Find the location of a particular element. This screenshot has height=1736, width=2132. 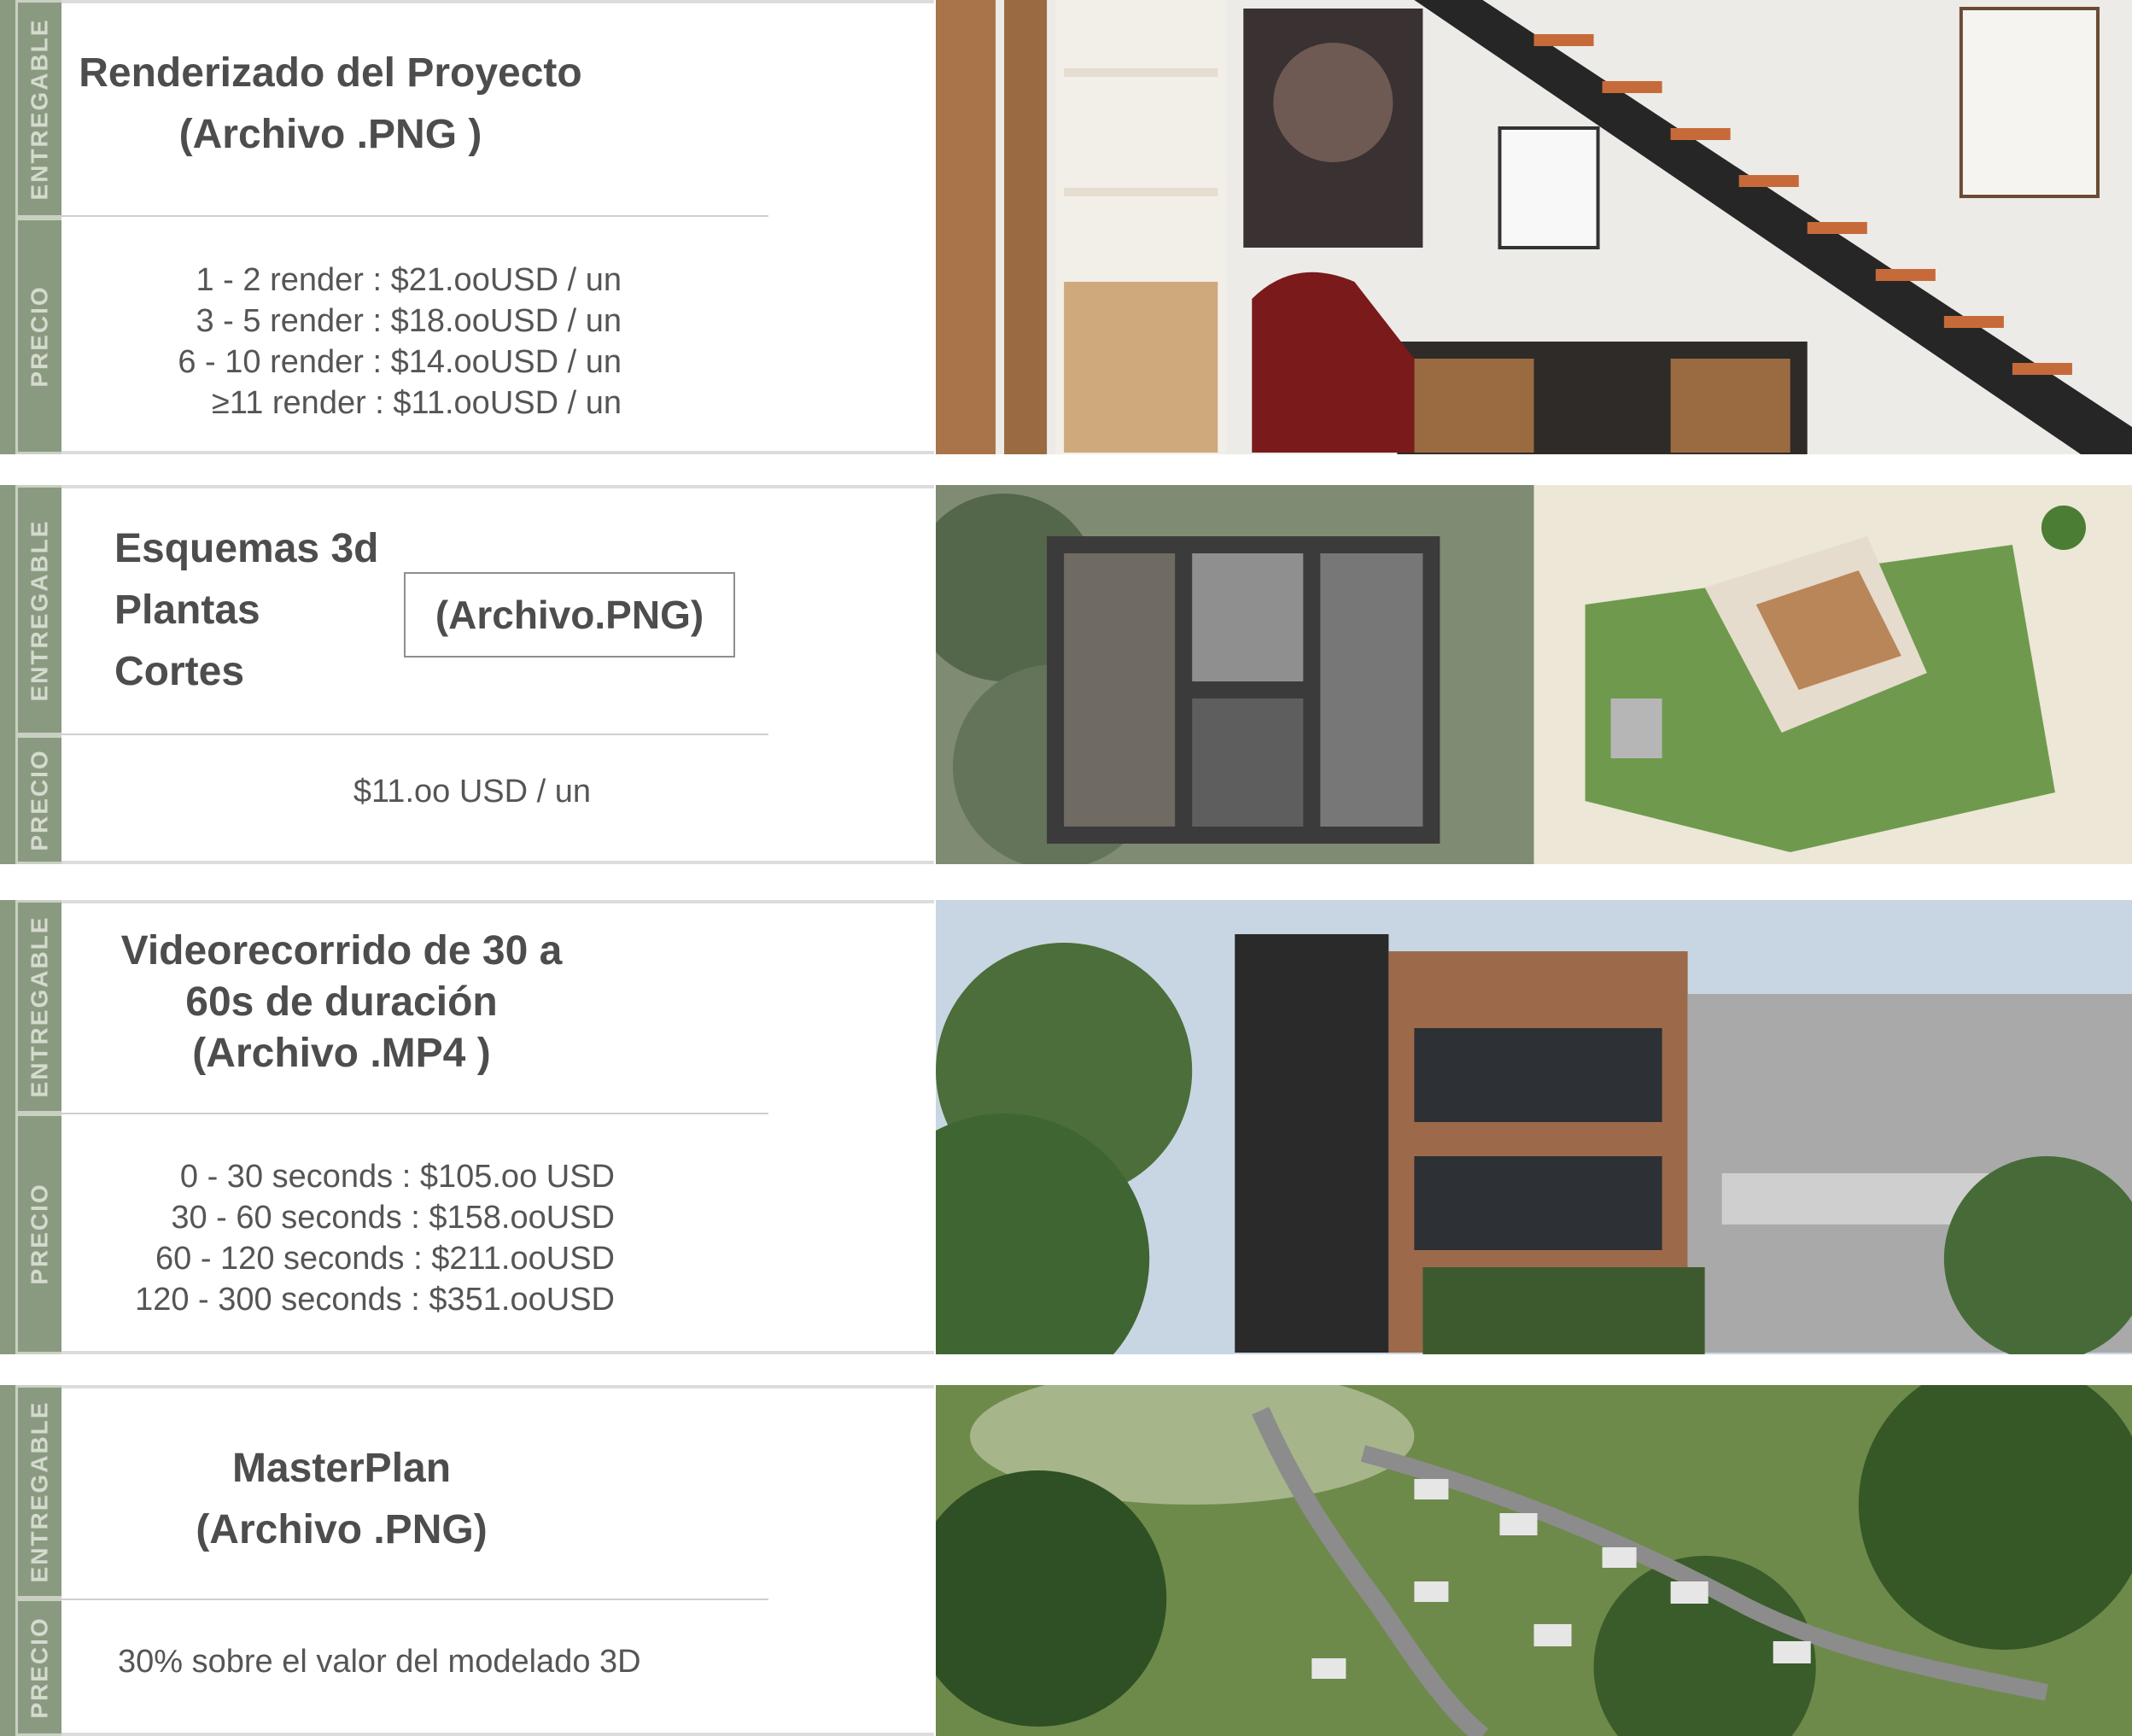

price-item: 30 - 60 seconds : $158.ooUSD is located at coordinates (393, 1218).